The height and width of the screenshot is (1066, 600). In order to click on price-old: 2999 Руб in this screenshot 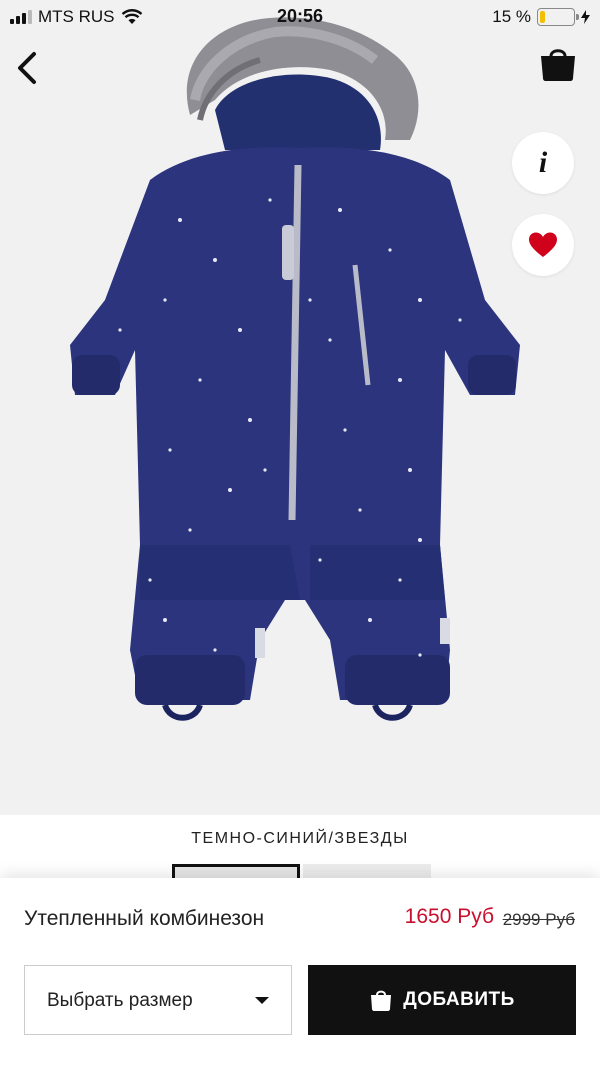, I will do `click(538, 919)`.